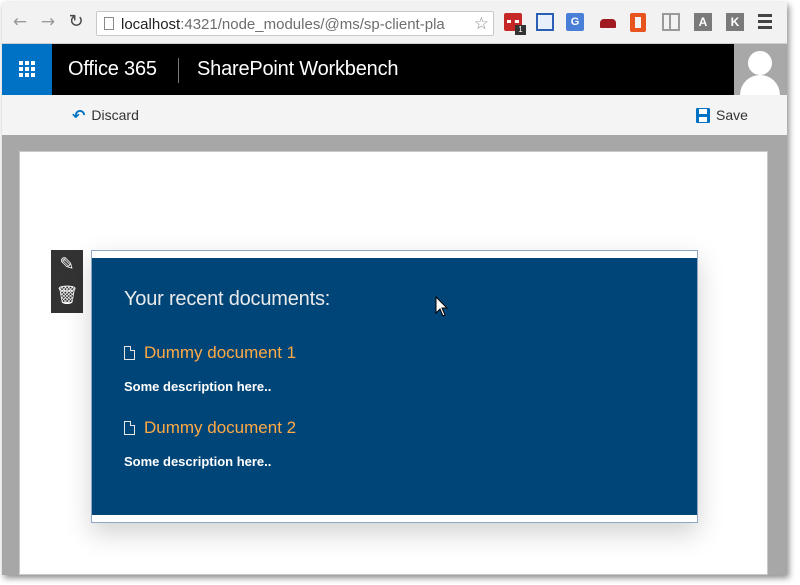  Describe the element at coordinates (178, 70) in the screenshot. I see `suite-divider` at that location.